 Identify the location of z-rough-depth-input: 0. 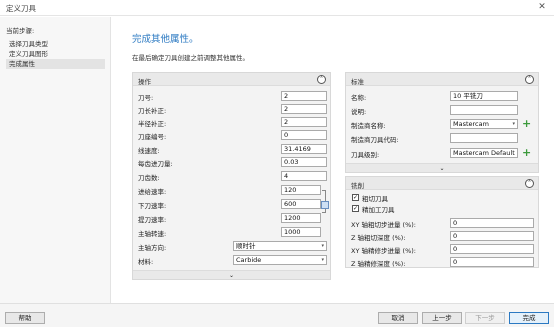
(492, 236).